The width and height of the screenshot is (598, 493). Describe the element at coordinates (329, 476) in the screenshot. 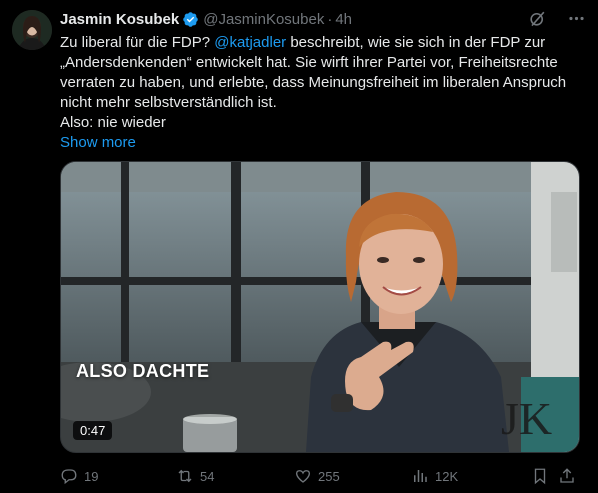

I see `like-count: 255` at that location.